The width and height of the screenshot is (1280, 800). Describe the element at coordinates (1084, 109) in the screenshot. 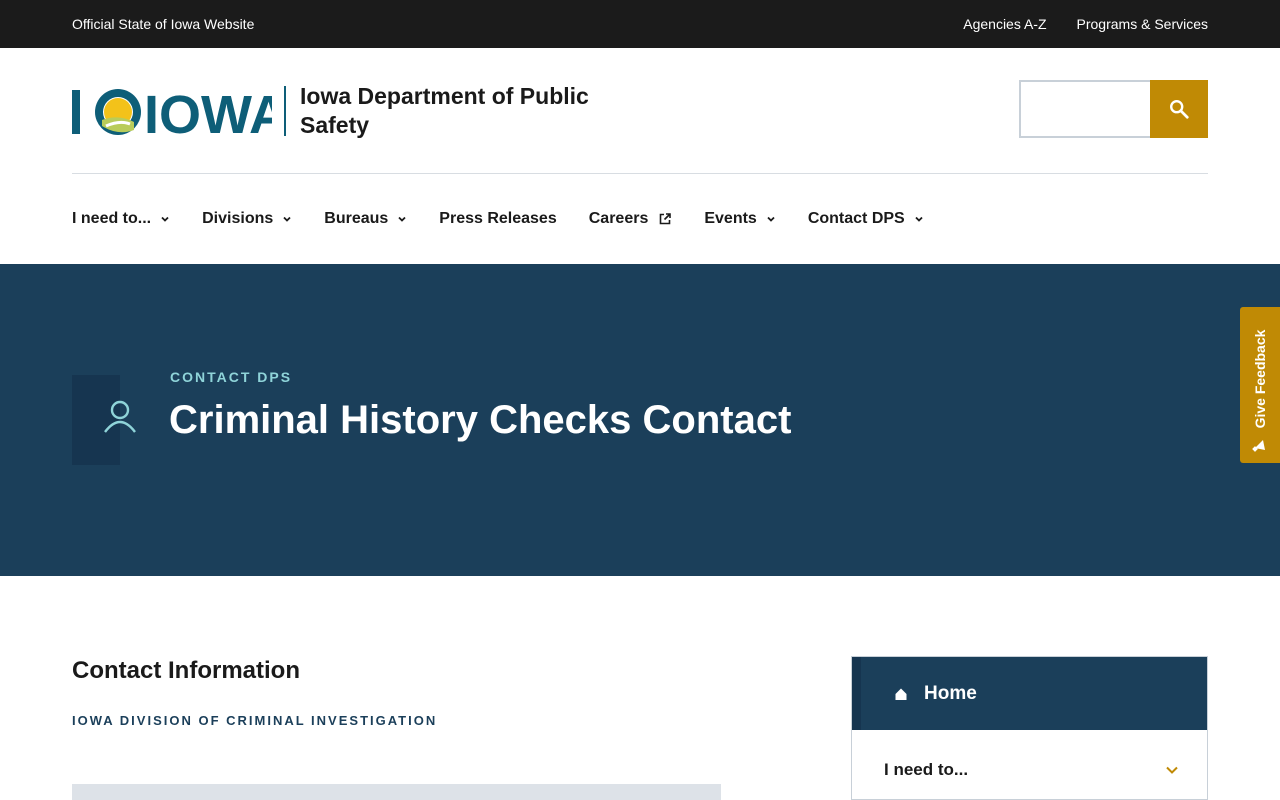

I see `search-input` at that location.